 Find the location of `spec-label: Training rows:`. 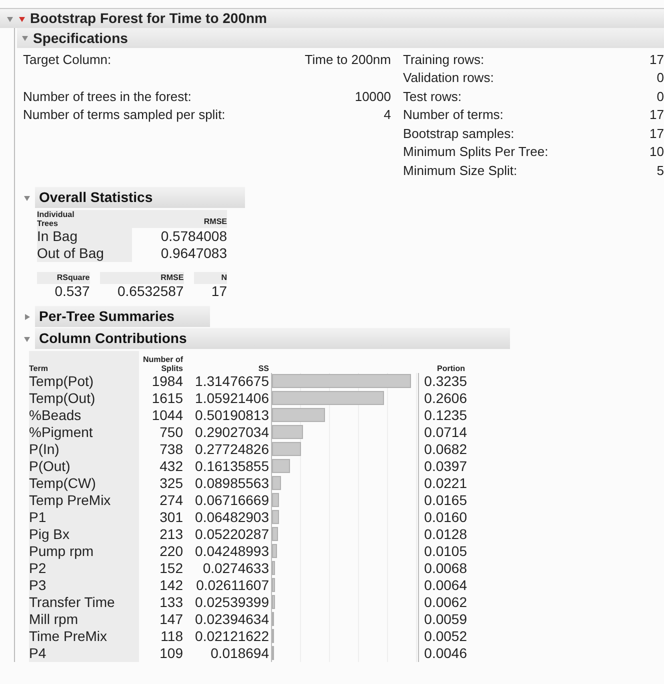

spec-label: Training rows: is located at coordinates (443, 59).